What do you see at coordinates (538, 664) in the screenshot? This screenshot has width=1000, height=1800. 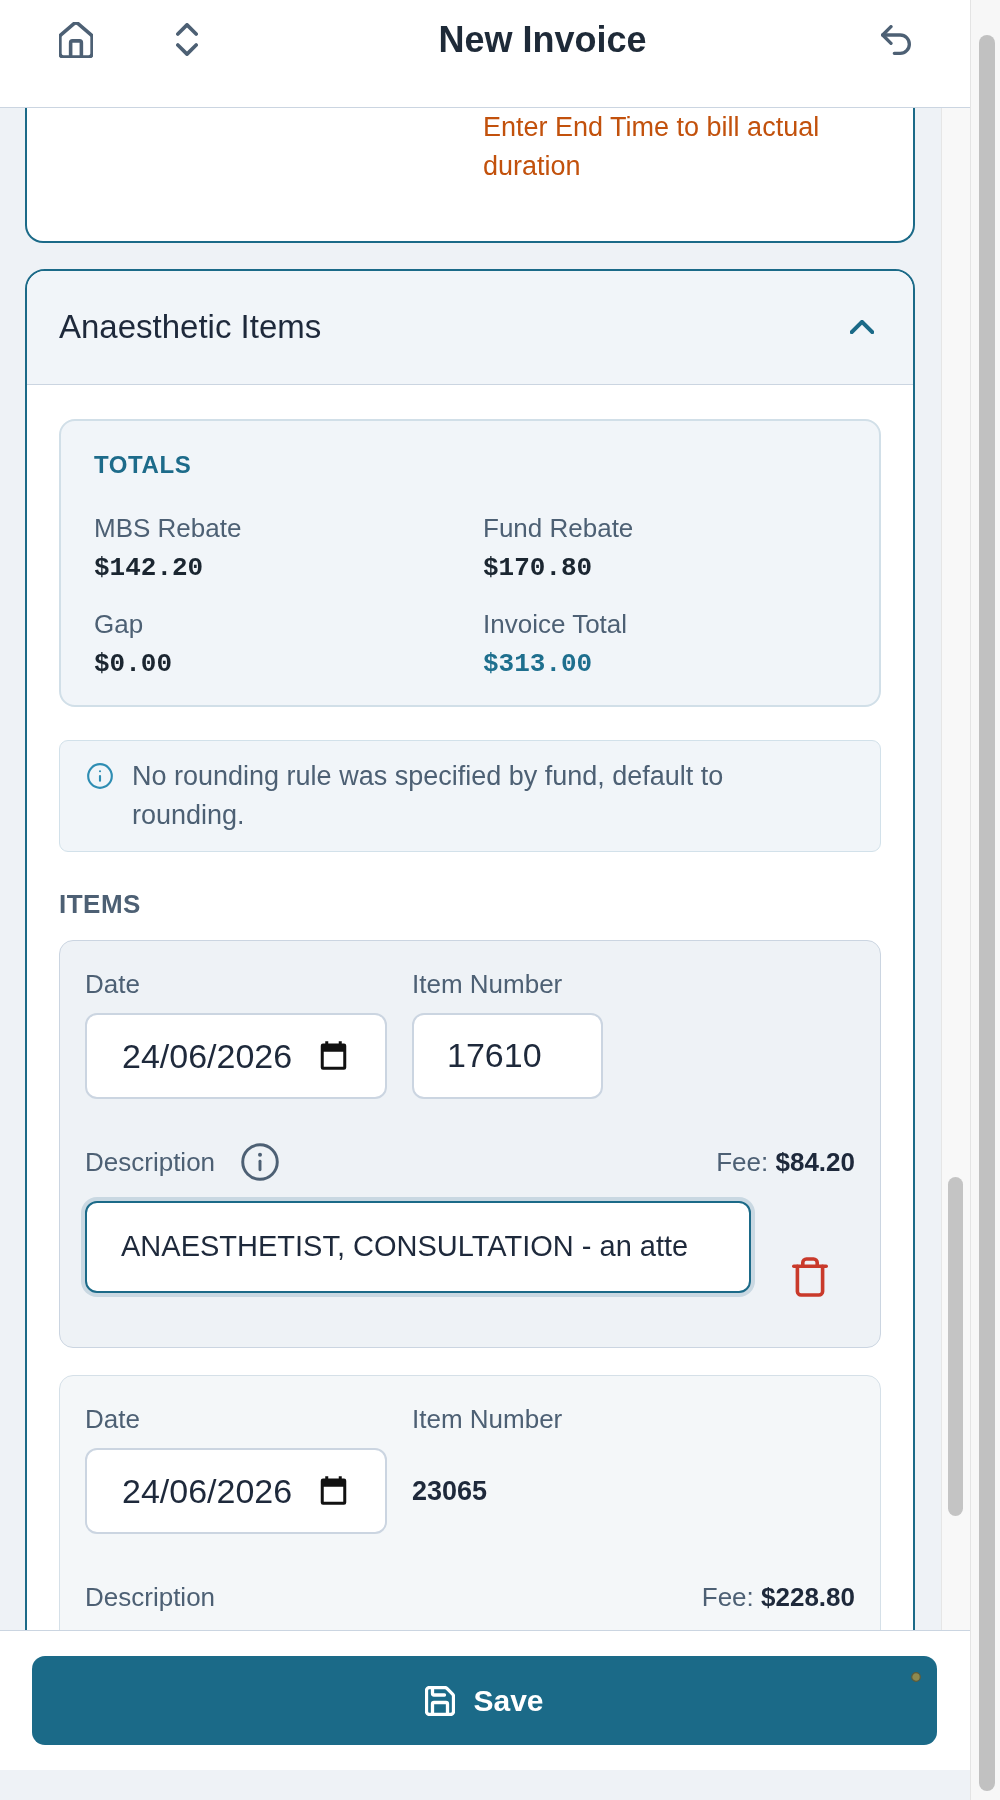 I see `total-value: $313.00` at bounding box center [538, 664].